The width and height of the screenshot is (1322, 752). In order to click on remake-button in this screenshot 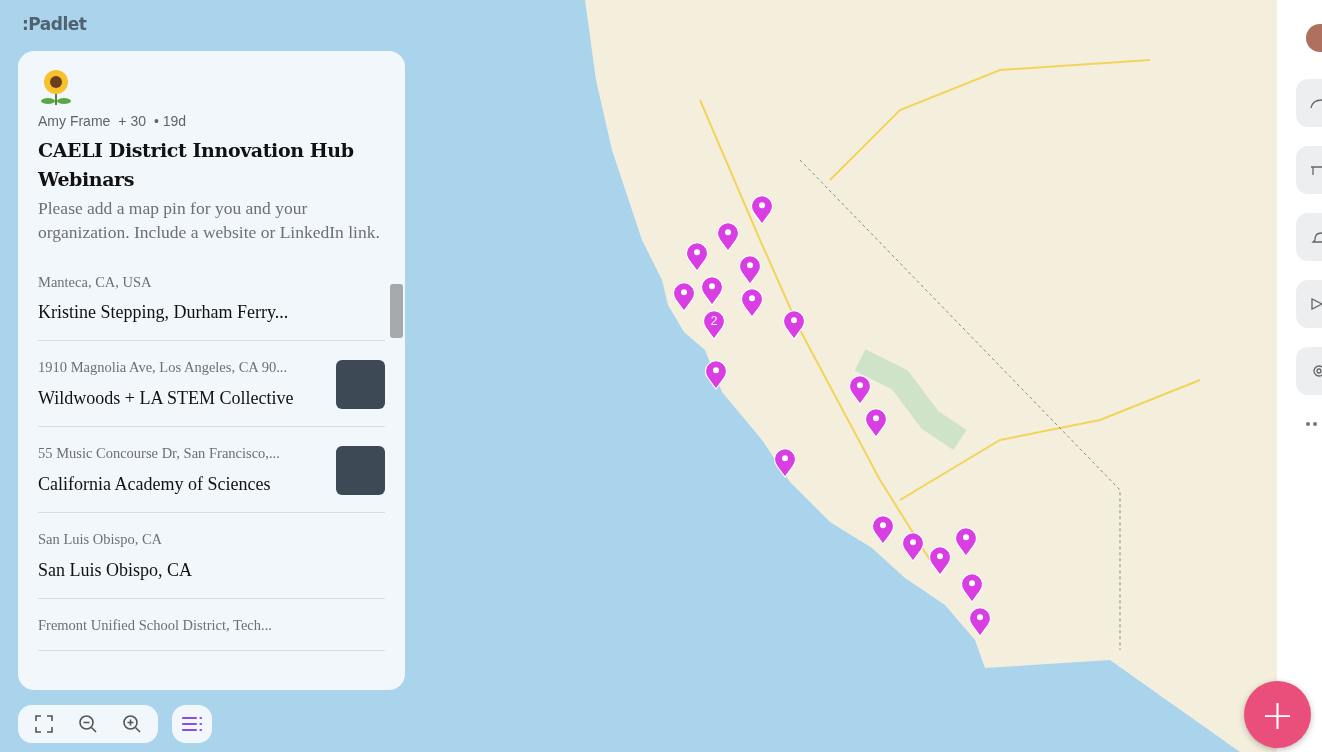, I will do `click(1309, 170)`.